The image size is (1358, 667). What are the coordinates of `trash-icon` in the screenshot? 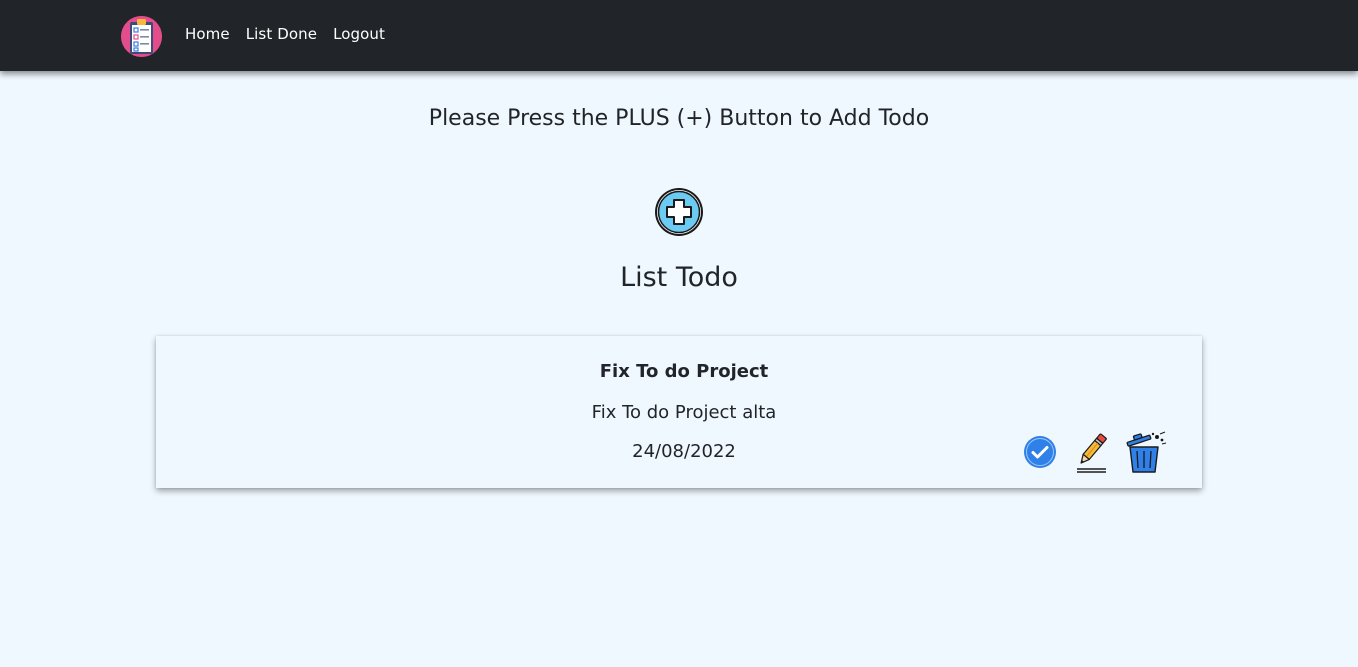 It's located at (1146, 452).